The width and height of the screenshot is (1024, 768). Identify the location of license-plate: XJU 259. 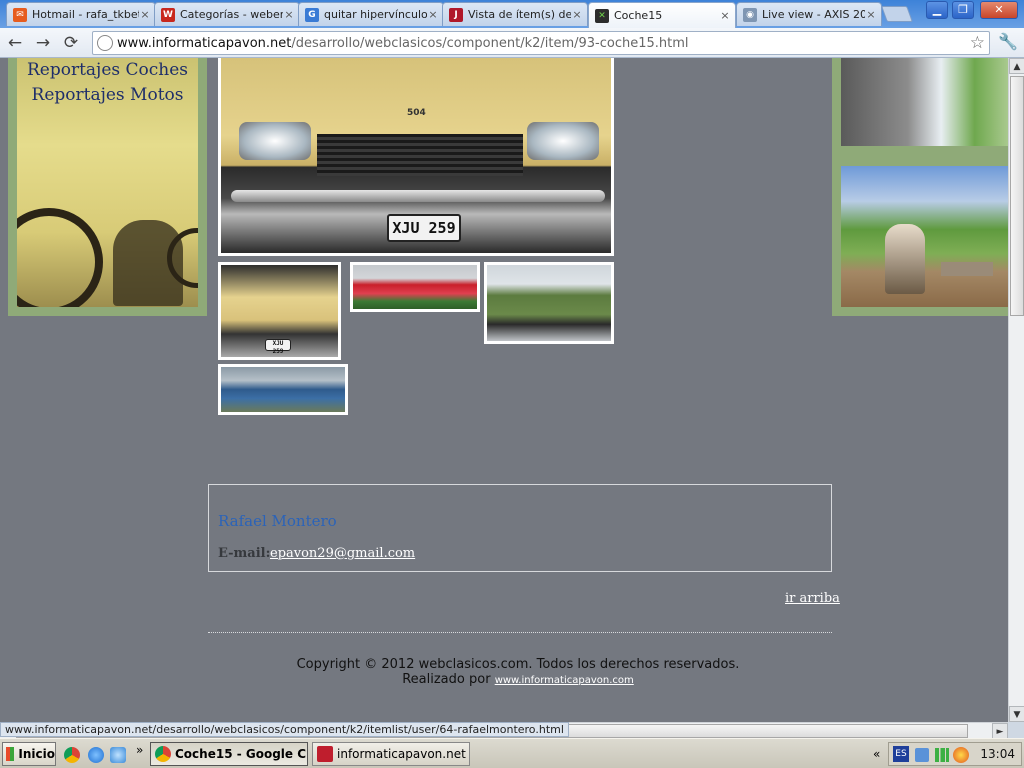
(424, 228).